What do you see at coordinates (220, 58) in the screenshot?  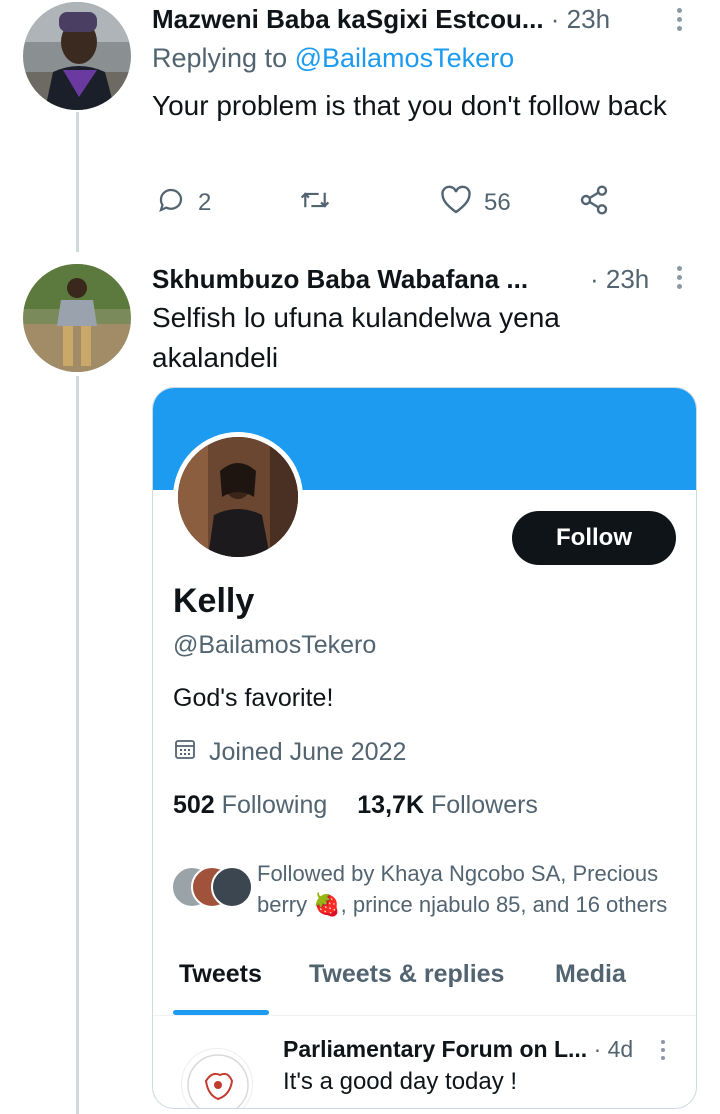 I see `replying-to-label: Replying to` at bounding box center [220, 58].